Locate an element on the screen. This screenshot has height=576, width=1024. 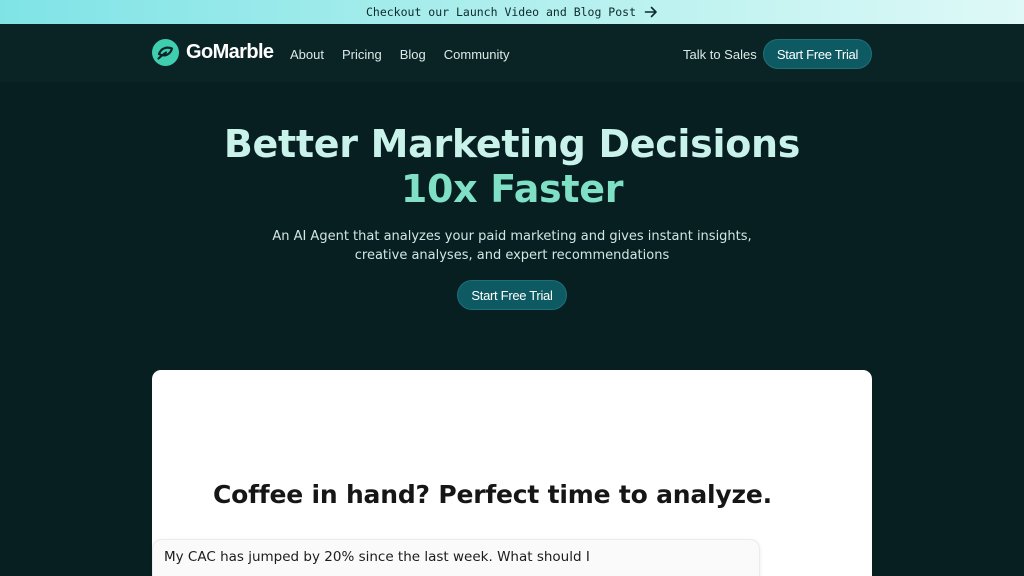
nav-blog: Blog is located at coordinates (413, 54).